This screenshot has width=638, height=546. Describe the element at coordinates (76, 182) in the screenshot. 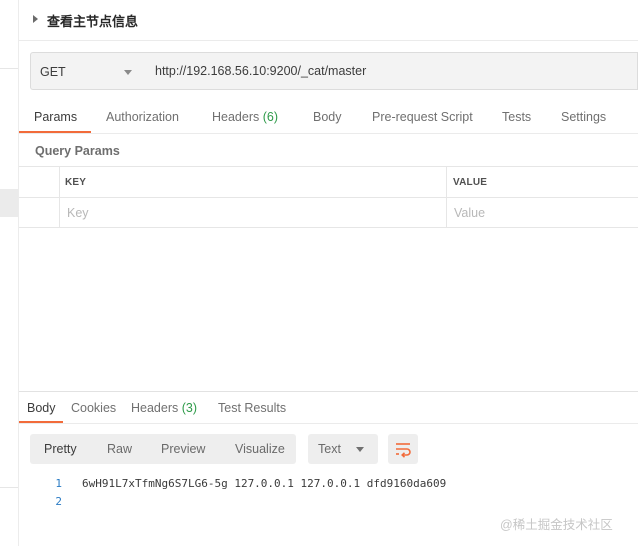

I see `column-header-key: KEY` at that location.